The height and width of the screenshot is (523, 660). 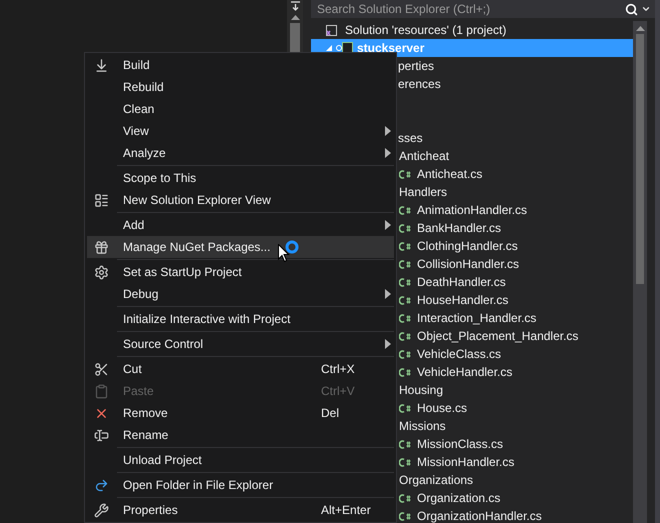 I want to click on busy-spinner-icon, so click(x=292, y=247).